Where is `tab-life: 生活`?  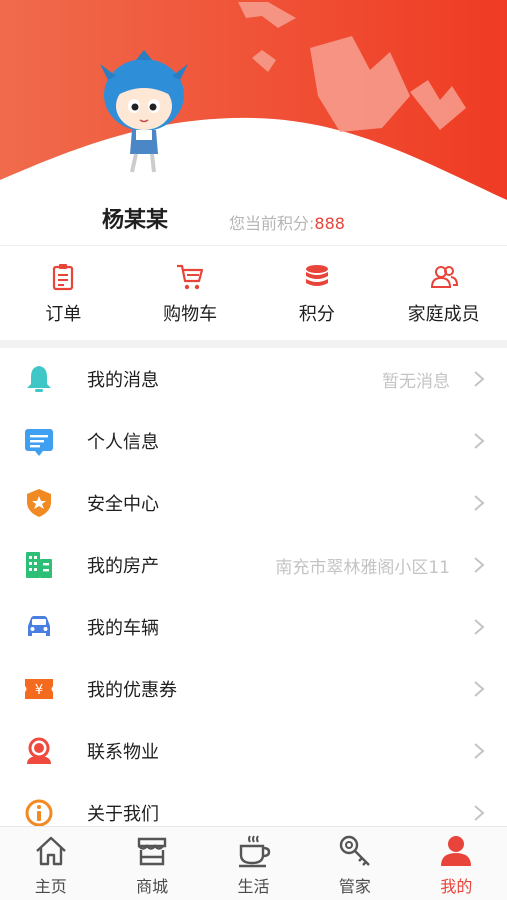
tab-life: 生活 is located at coordinates (253, 863).